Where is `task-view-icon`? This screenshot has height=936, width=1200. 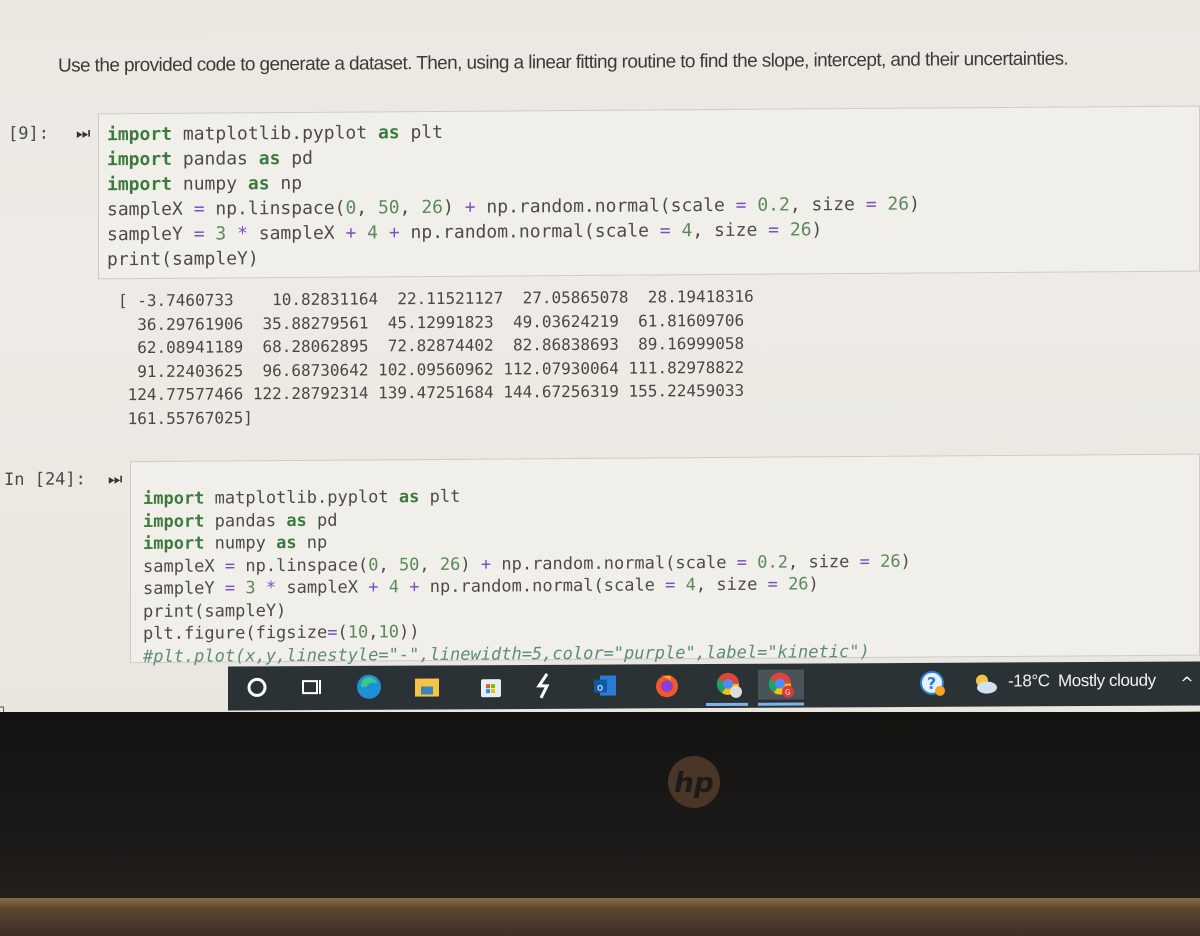 task-view-icon is located at coordinates (311, 687).